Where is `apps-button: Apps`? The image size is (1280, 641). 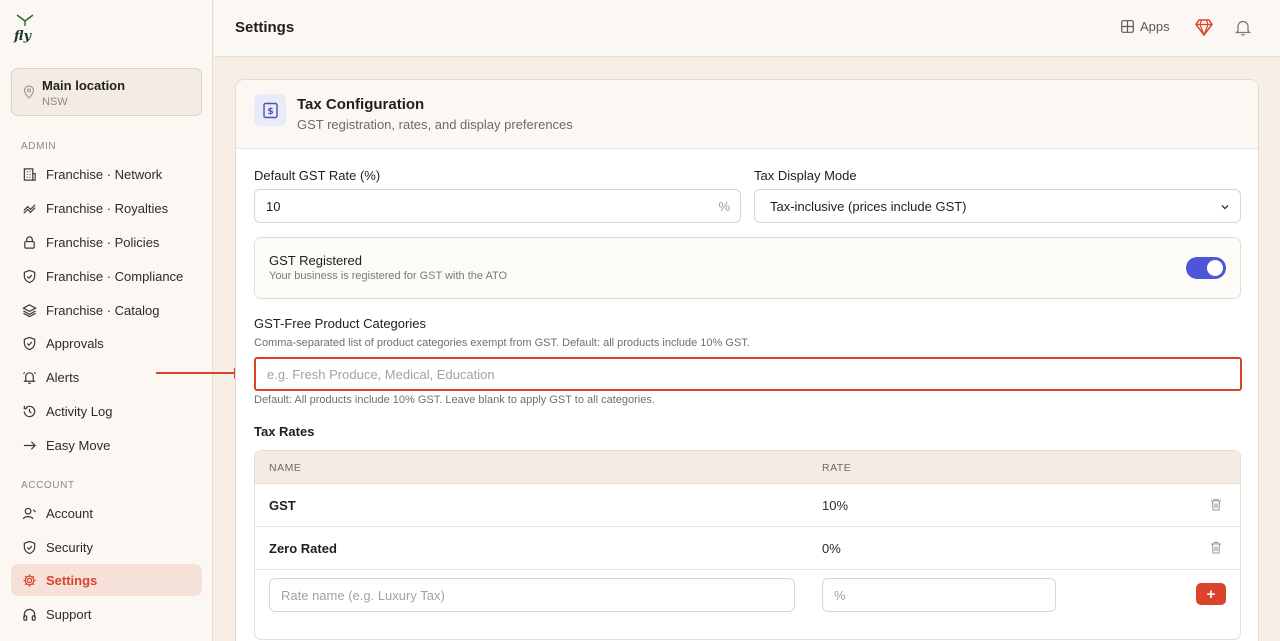 apps-button: Apps is located at coordinates (1145, 26).